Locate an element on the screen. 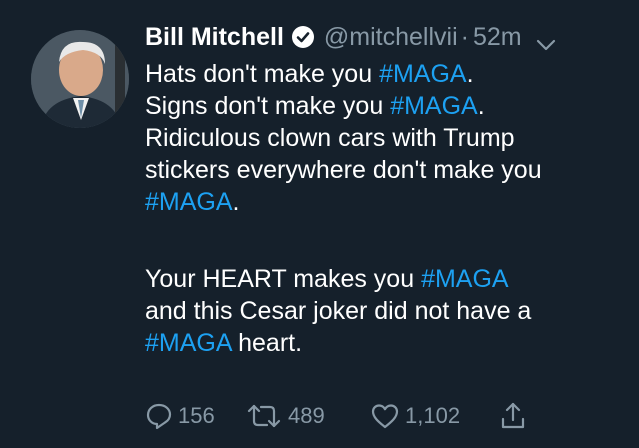 This screenshot has height=448, width=639. like-count: 1,102 is located at coordinates (433, 415).